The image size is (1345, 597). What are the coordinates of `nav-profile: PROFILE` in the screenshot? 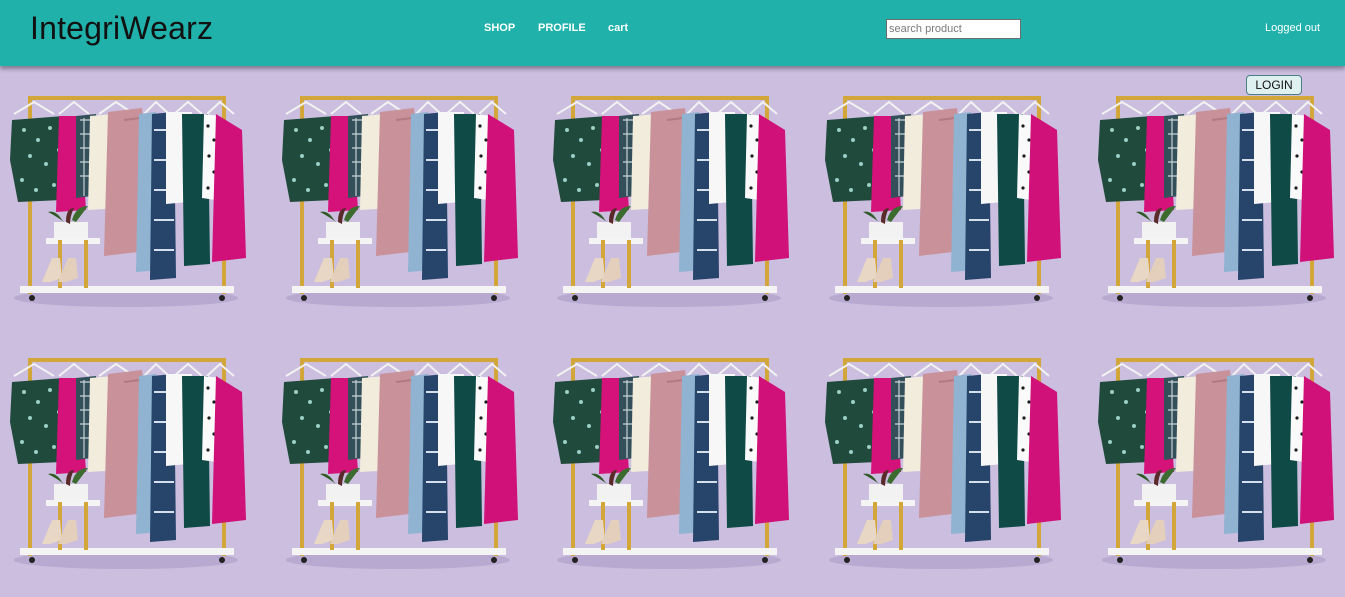 It's located at (562, 28).